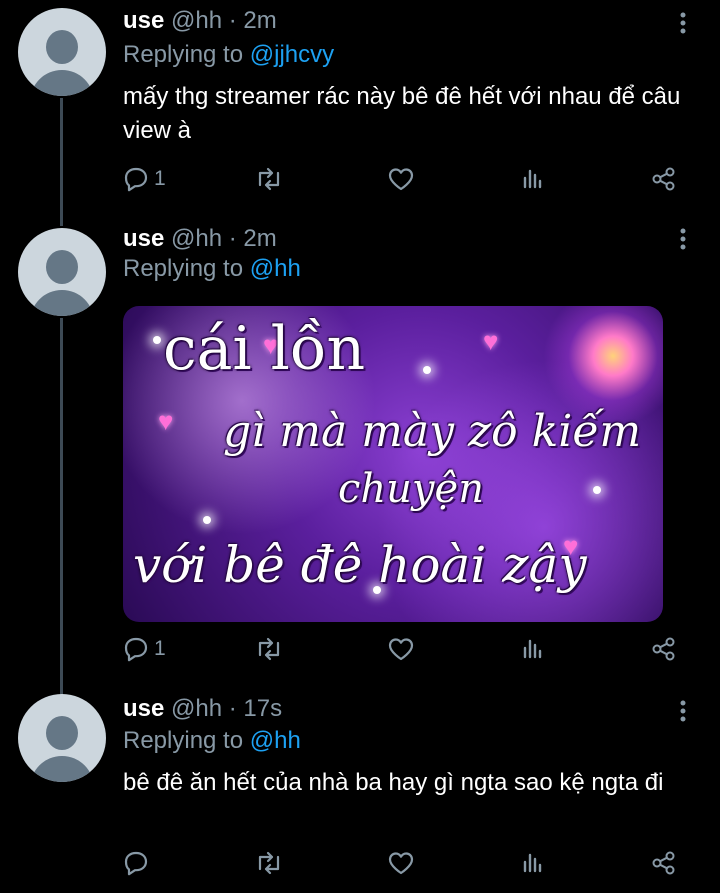 This screenshot has height=893, width=720. I want to click on replying-to-handle: @jjhcvy, so click(292, 54).